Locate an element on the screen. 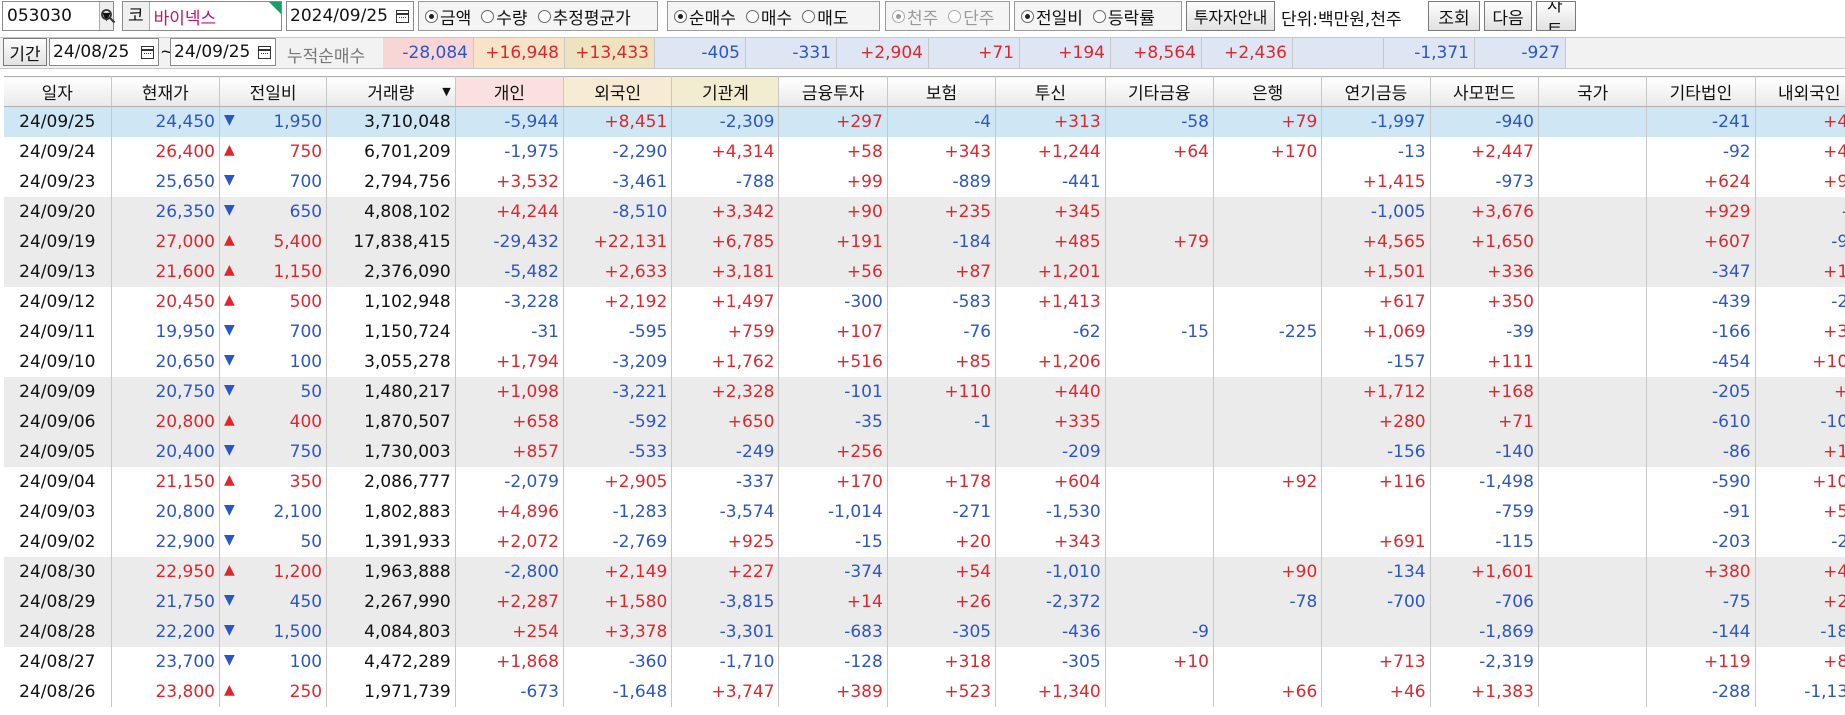  column-header: 기타금융 is located at coordinates (1159, 91).